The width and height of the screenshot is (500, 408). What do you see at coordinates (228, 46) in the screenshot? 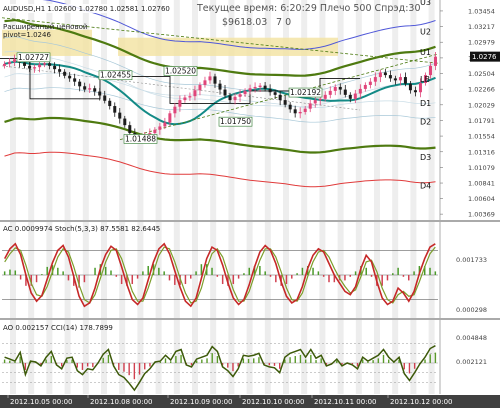
I see `zone-rect` at bounding box center [228, 46].